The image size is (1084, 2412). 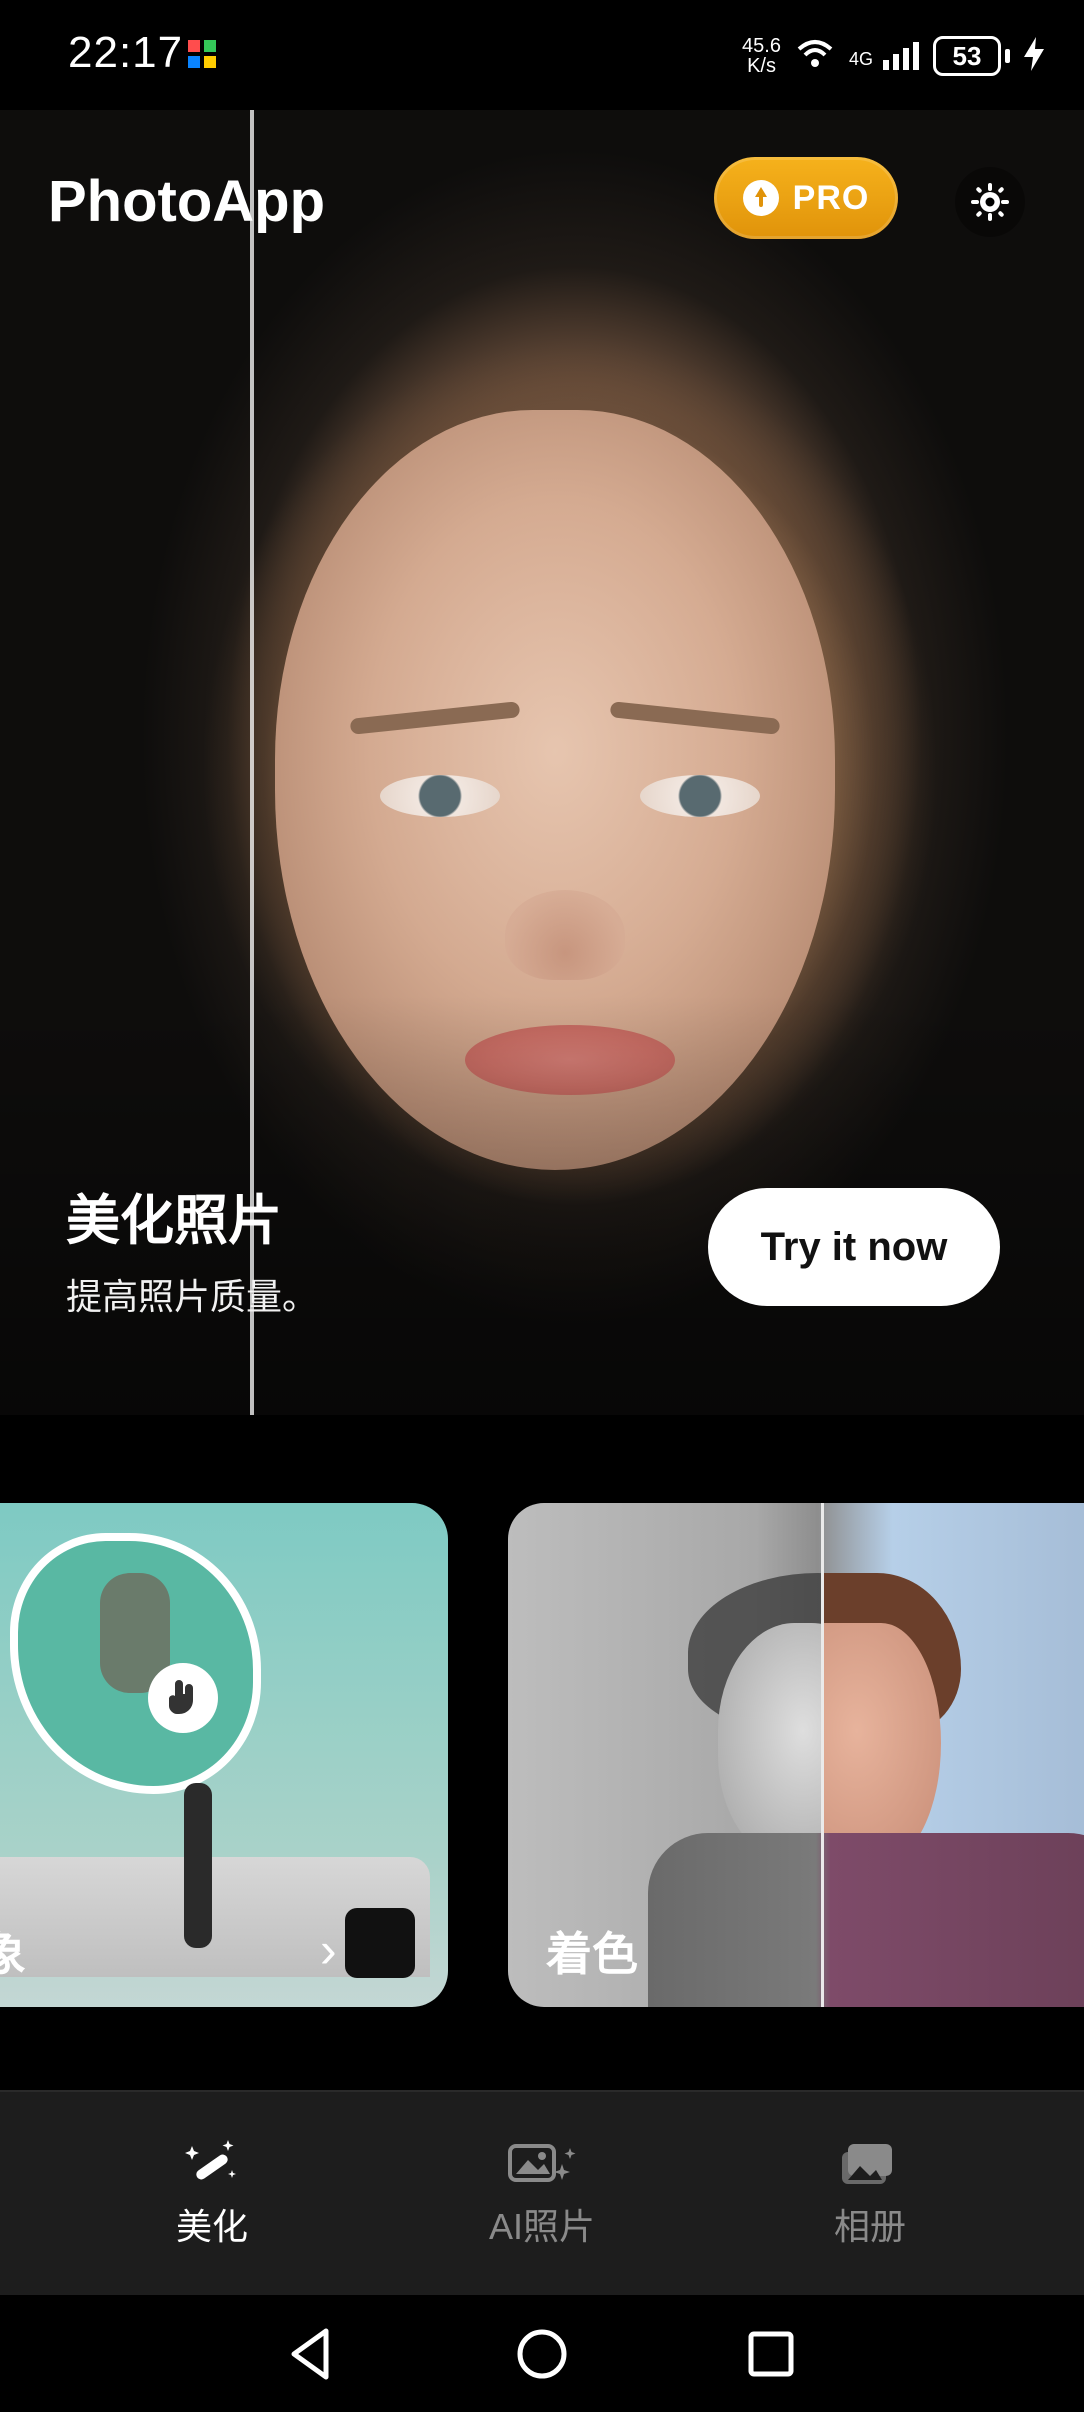 What do you see at coordinates (541, 2226) in the screenshot?
I see `nav-label: AI照片` at bounding box center [541, 2226].